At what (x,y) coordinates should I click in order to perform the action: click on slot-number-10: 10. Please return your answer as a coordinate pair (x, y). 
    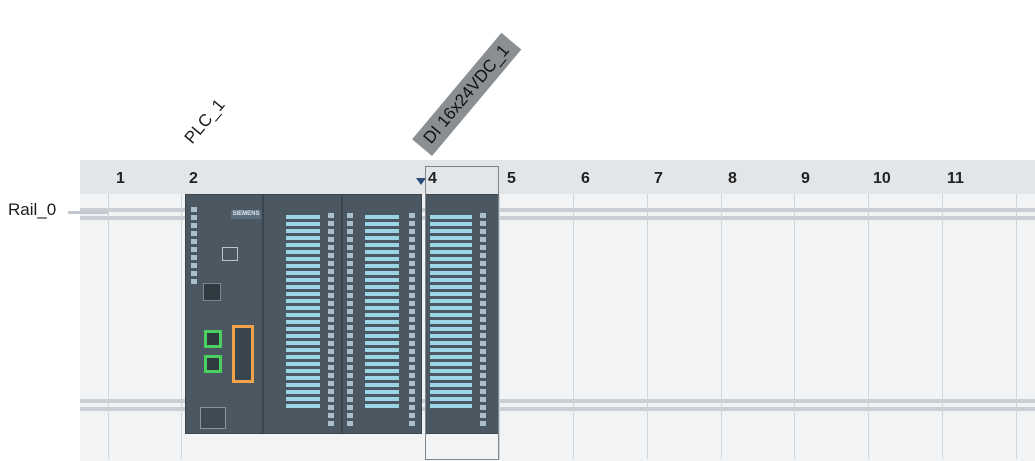
    Looking at the image, I should click on (882, 178).